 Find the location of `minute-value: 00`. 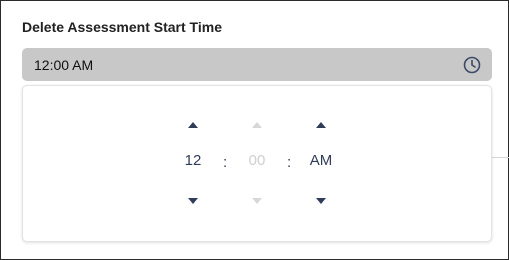

minute-value: 00 is located at coordinates (257, 160).